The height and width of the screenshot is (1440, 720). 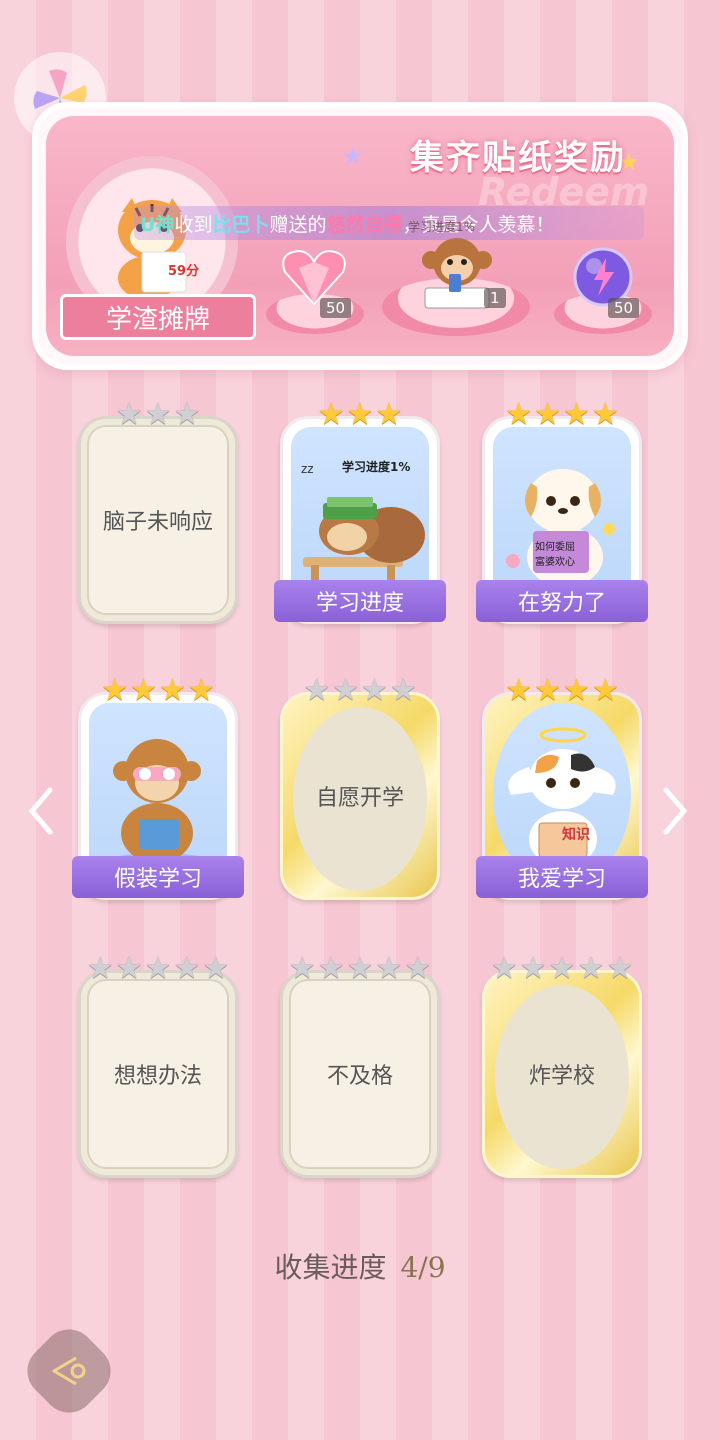 I want to click on score-paper-text: 59分, so click(x=184, y=271).